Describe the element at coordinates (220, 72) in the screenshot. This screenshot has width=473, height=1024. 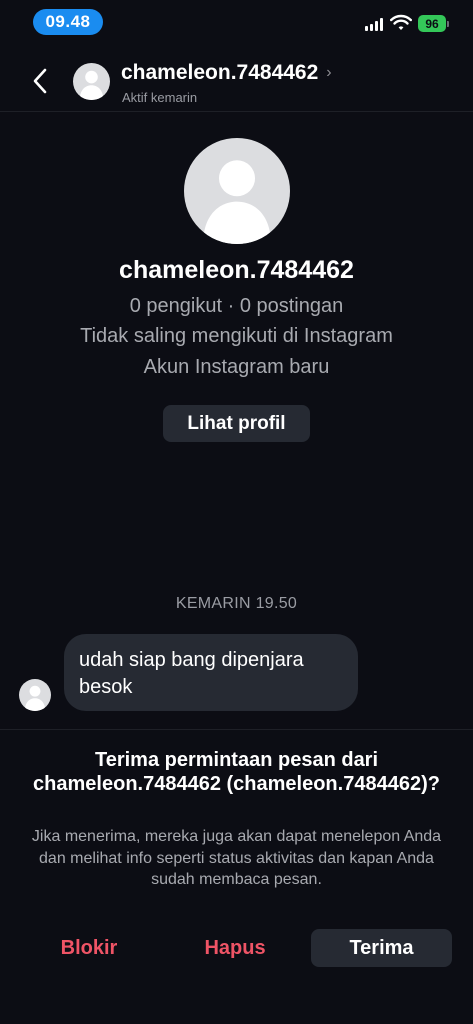
I see `header-username: chameleon.7484462` at that location.